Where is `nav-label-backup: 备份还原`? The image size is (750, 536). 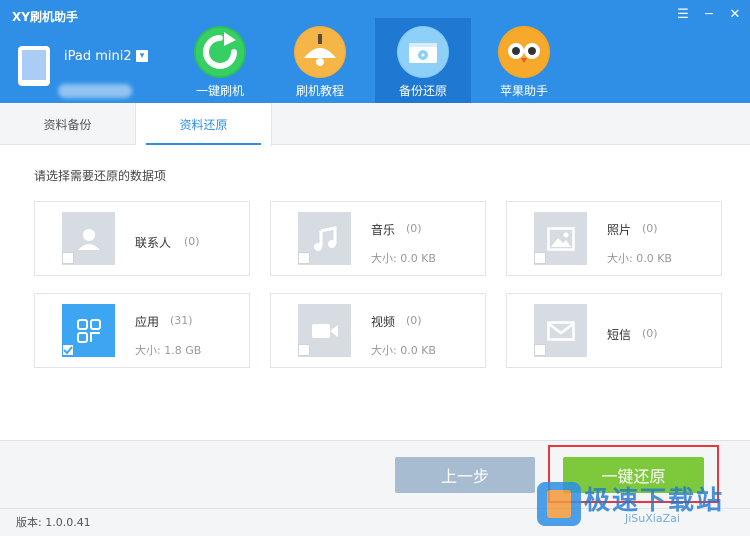
nav-label-backup: 备份还原 is located at coordinates (422, 91).